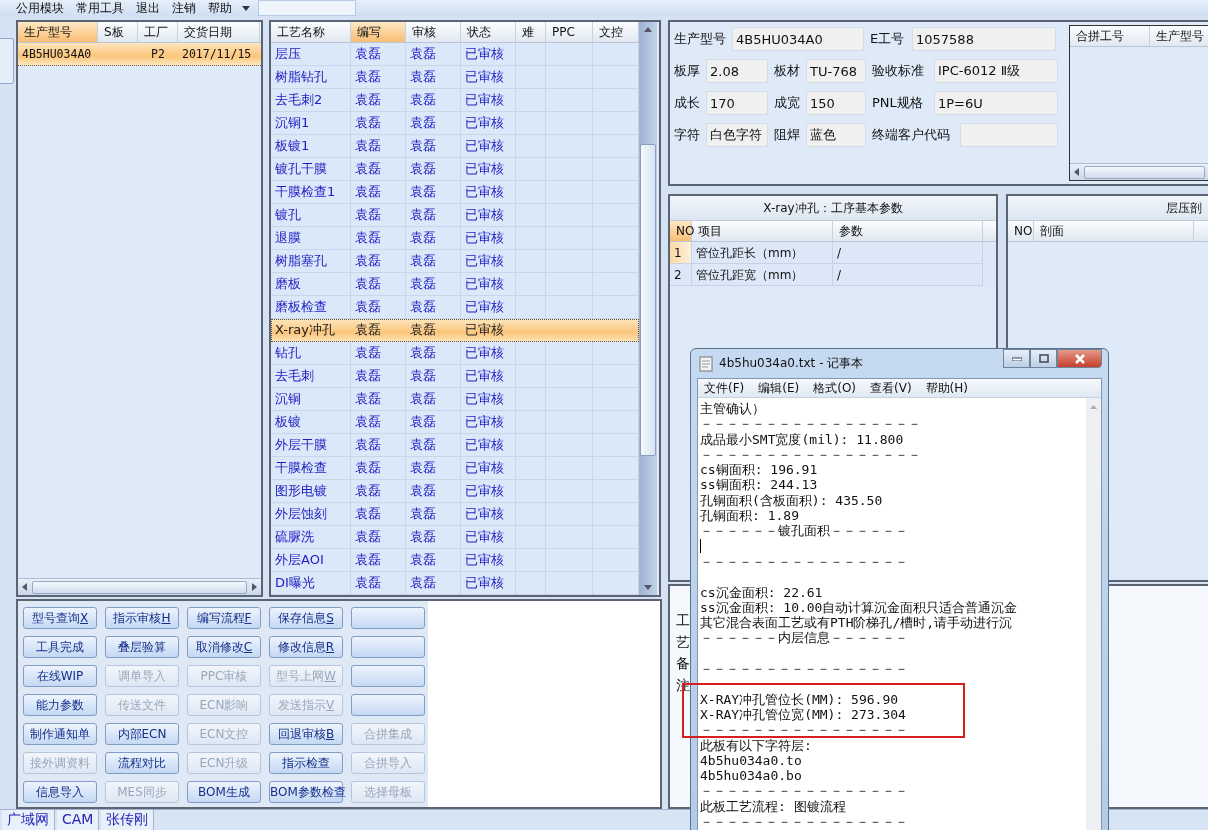 This screenshot has height=830, width=1208. I want to click on input-field: 1057588, so click(984, 39).